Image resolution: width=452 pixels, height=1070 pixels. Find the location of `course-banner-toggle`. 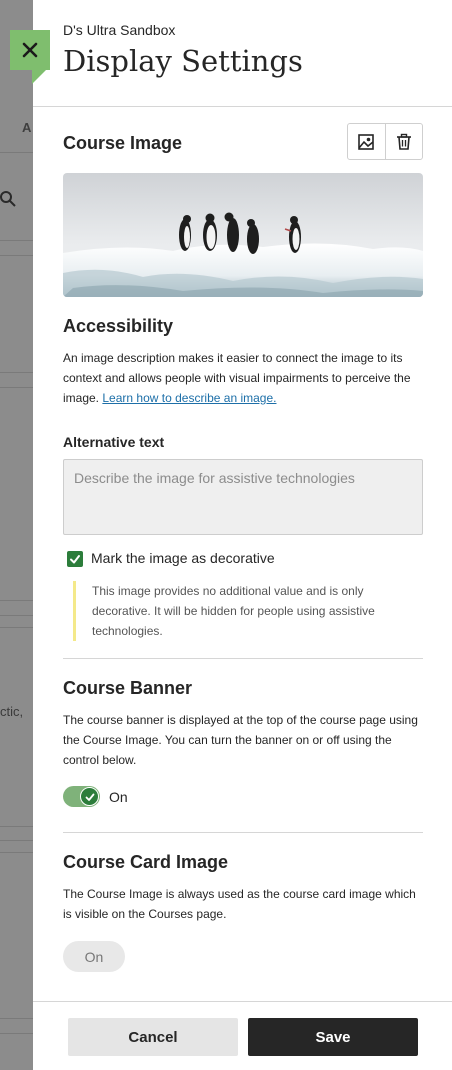

course-banner-toggle is located at coordinates (81, 796).